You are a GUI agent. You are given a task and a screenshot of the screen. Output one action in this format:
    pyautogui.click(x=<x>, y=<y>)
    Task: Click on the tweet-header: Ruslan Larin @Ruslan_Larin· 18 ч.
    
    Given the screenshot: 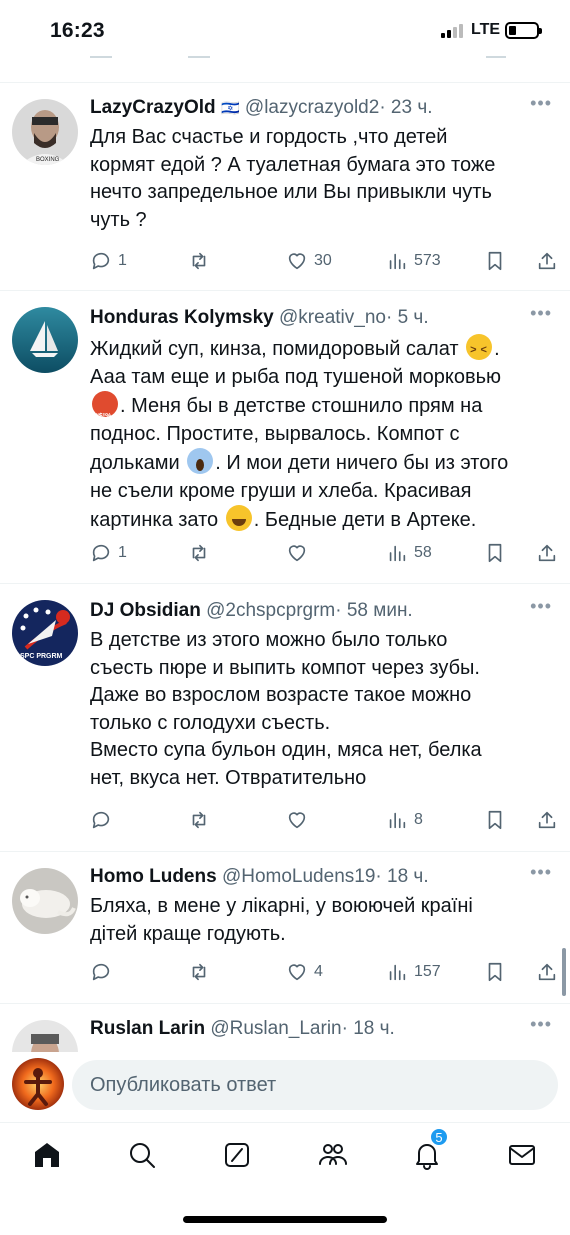 What is the action you would take?
    pyautogui.click(x=242, y=1029)
    